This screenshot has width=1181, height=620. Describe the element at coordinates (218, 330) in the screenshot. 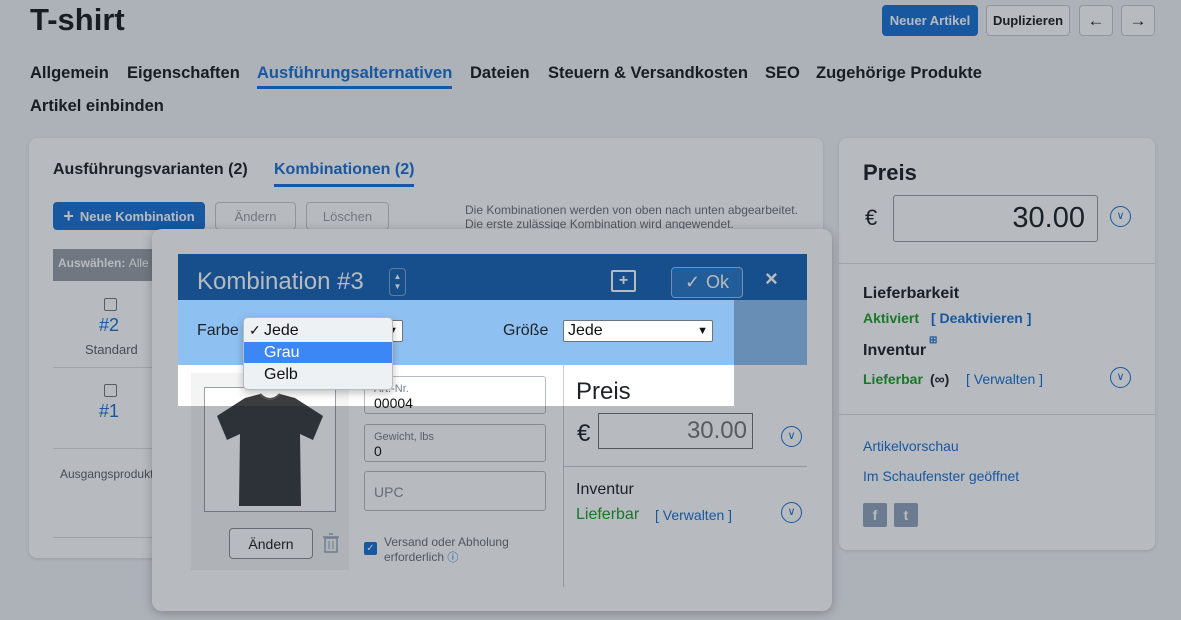

I see `color-label: Farbe` at that location.